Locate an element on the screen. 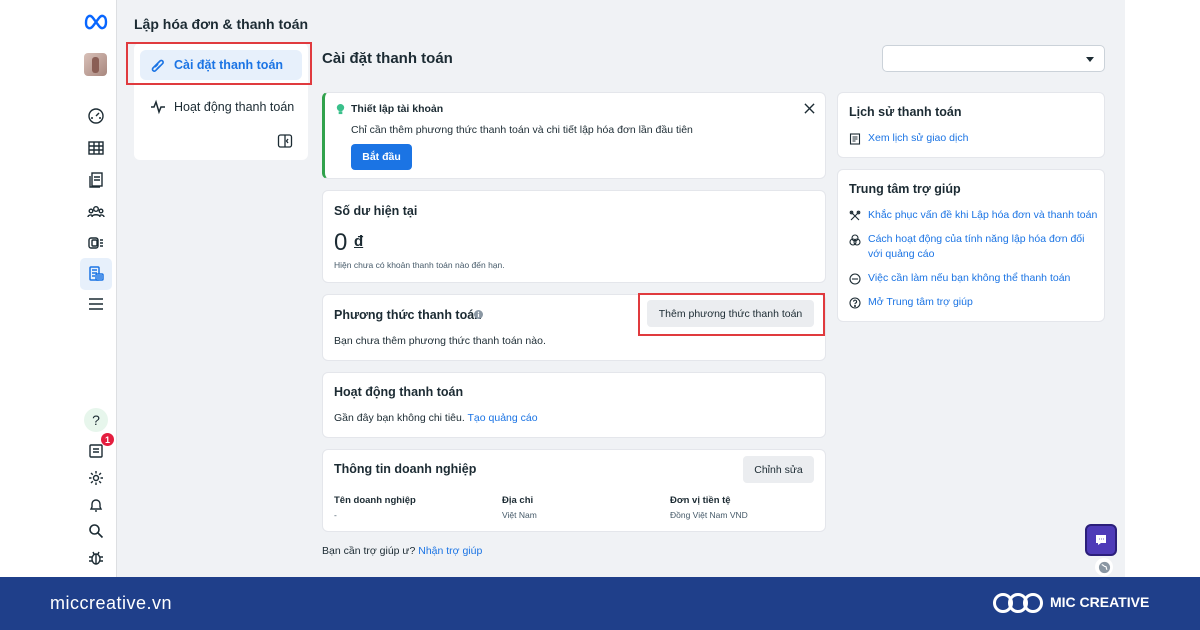 This screenshot has width=1200, height=630. chat-icon is located at coordinates (1101, 540).